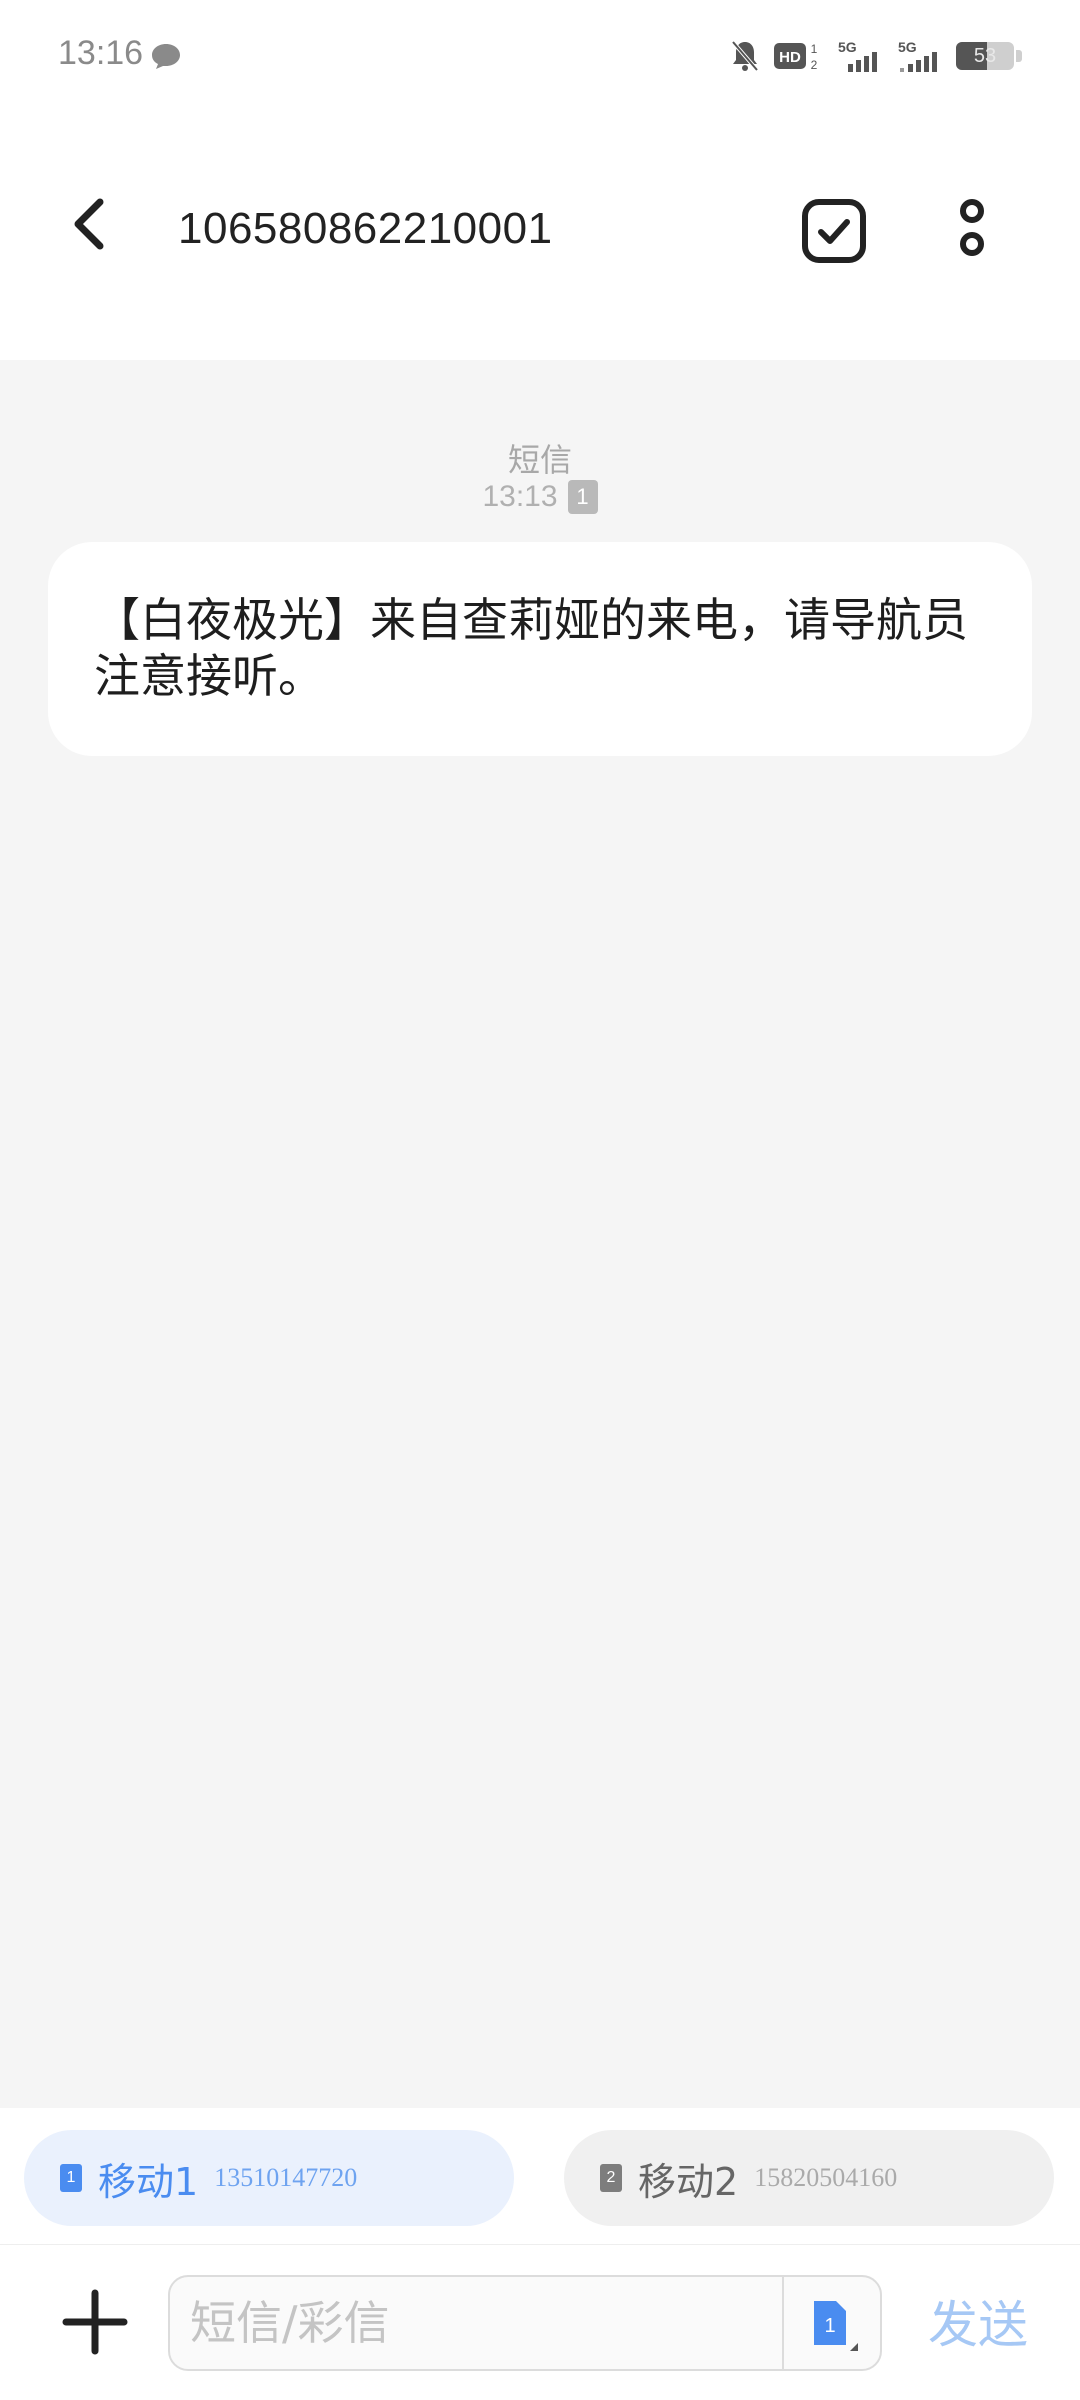  I want to click on conversation-title: 106580862210001, so click(365, 228).